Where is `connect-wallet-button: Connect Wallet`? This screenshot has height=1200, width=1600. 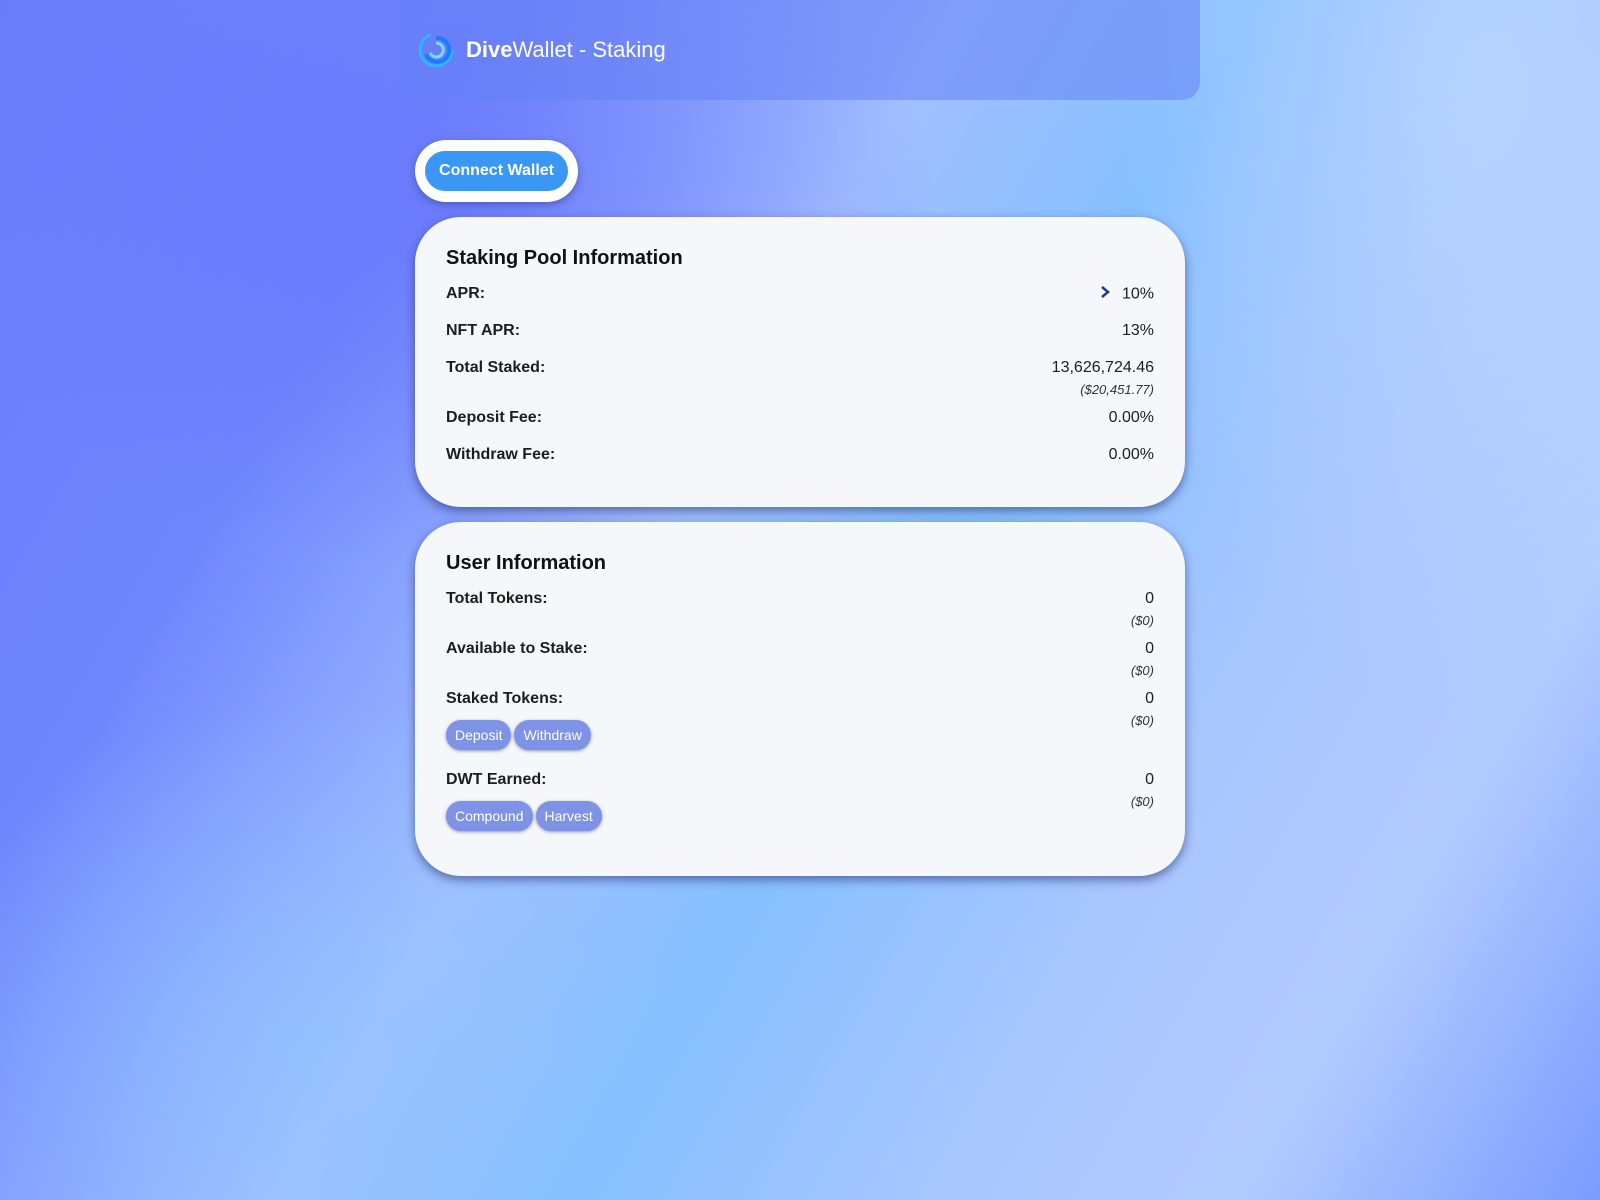
connect-wallet-button: Connect Wallet is located at coordinates (496, 171).